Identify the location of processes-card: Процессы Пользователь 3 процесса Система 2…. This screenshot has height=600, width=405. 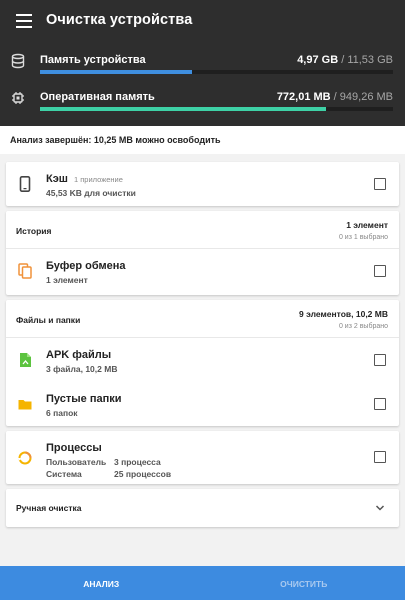
(202, 457).